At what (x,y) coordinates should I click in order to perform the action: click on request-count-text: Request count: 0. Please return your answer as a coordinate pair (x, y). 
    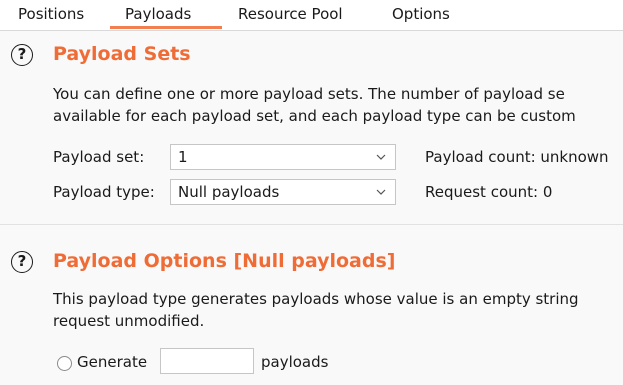
    Looking at the image, I should click on (489, 192).